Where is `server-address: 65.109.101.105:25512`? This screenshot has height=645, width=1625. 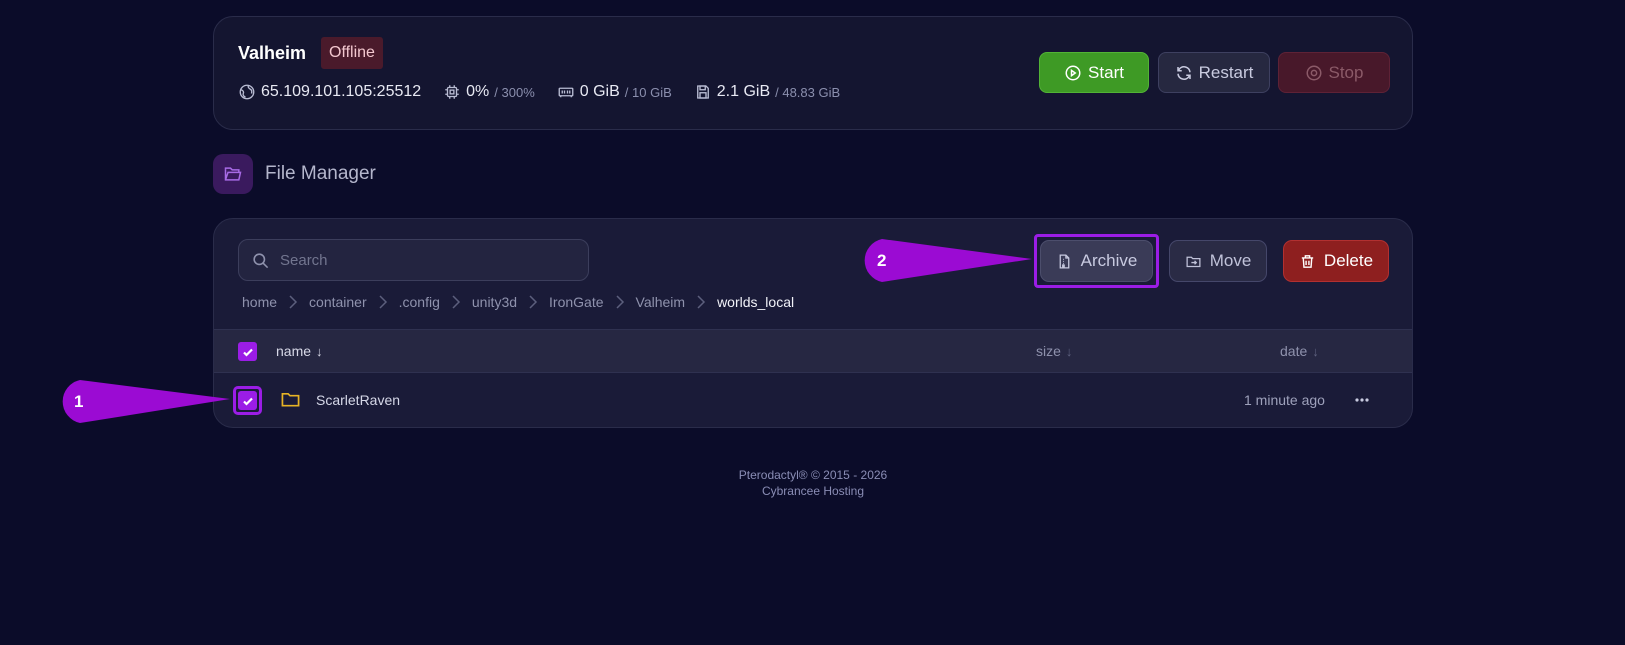 server-address: 65.109.101.105:25512 is located at coordinates (341, 91).